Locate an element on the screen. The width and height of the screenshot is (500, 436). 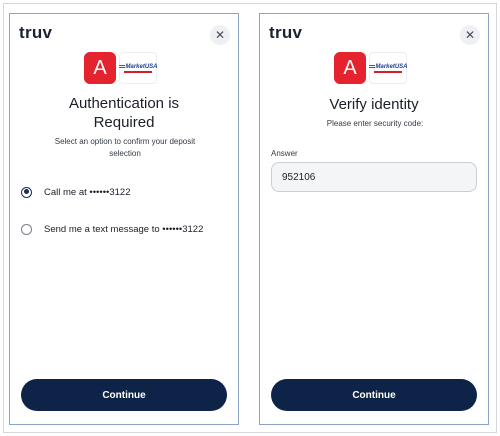
page-title-line-1: Authentication is is located at coordinates (124, 103).